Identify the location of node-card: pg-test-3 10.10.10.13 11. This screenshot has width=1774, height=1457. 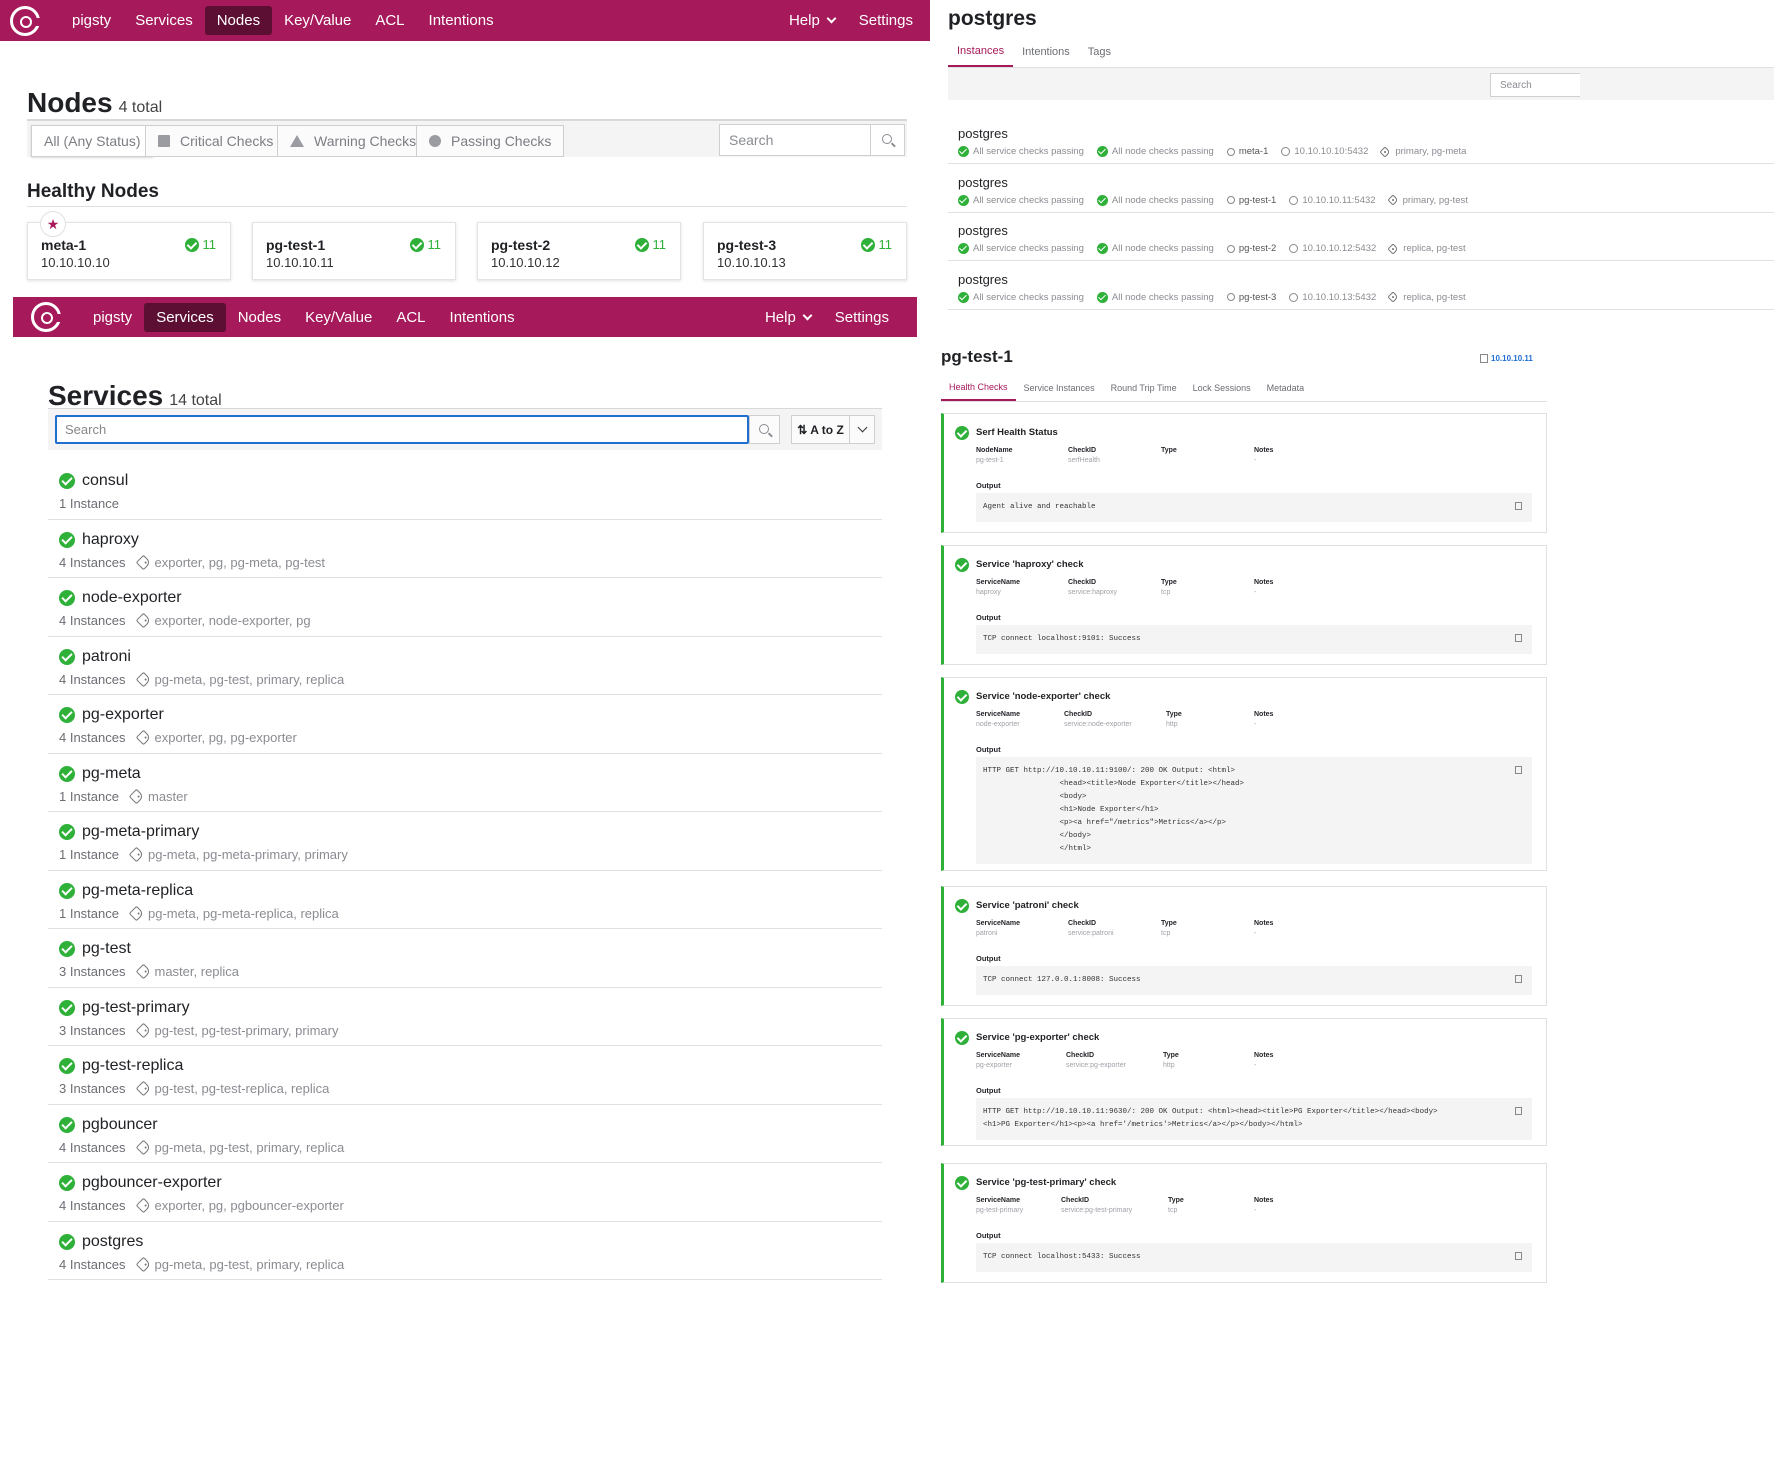
(805, 251).